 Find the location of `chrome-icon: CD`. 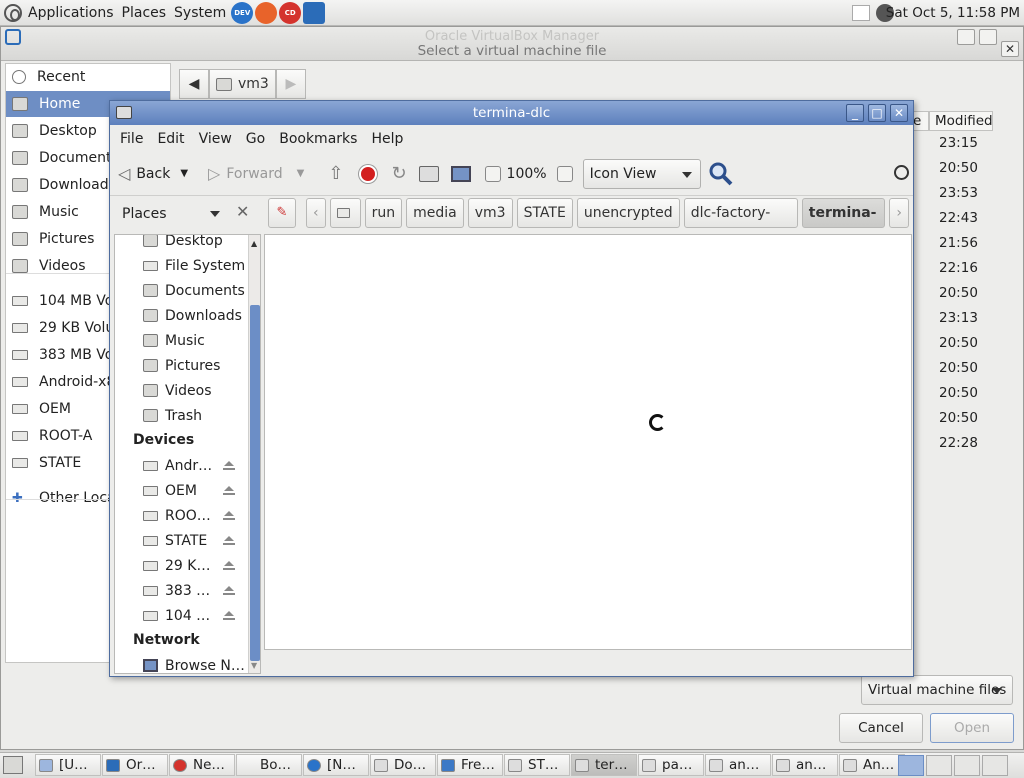

chrome-icon: CD is located at coordinates (290, 12).